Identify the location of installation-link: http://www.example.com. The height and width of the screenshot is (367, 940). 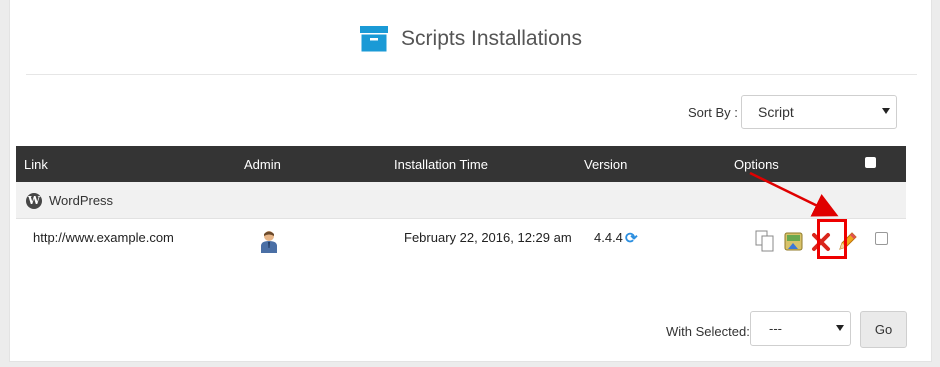
(103, 237).